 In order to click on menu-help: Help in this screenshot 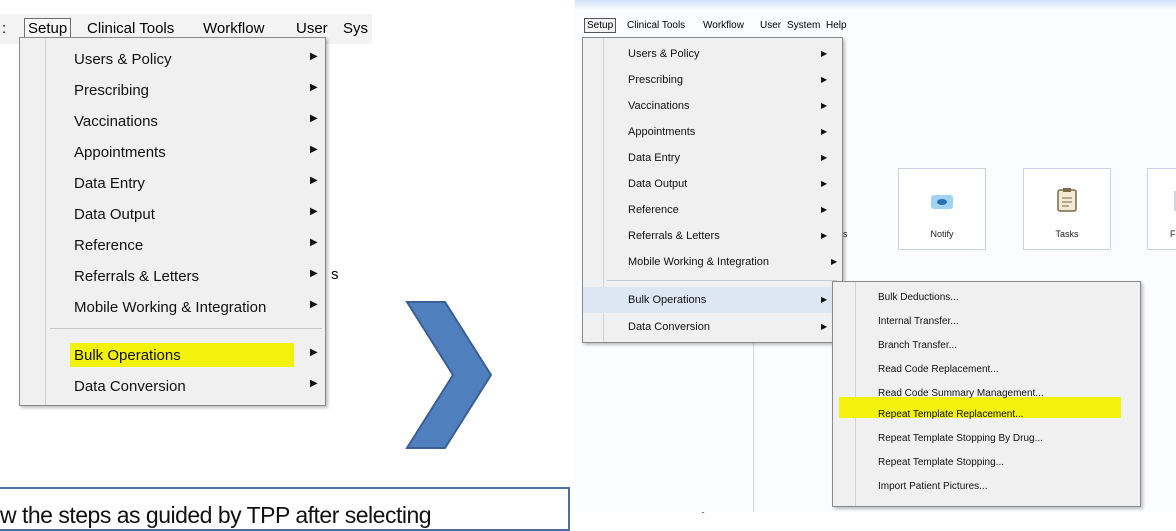, I will do `click(836, 25)`.